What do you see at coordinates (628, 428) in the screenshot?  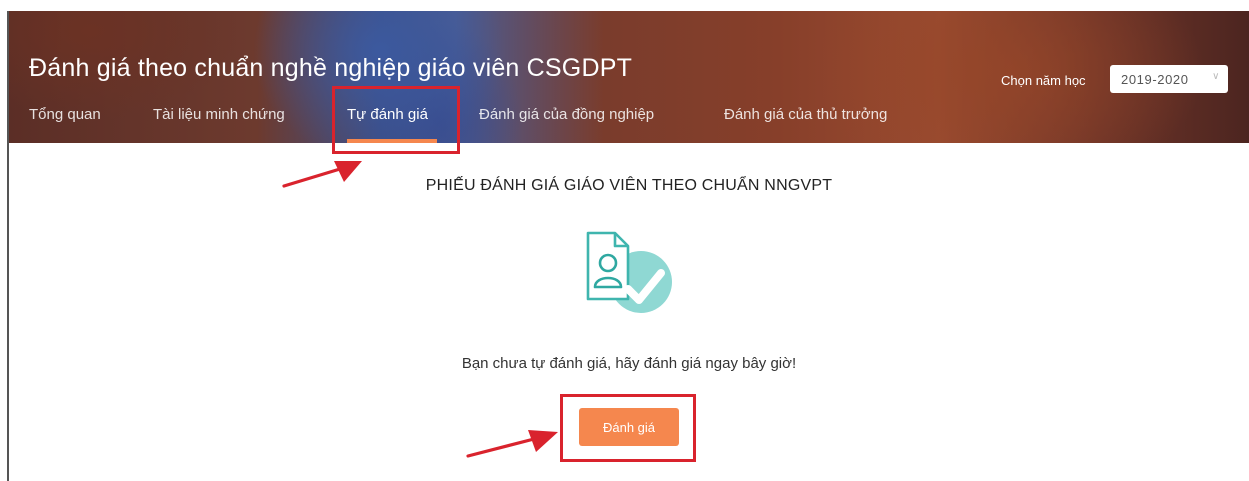 I see `annotation-box-button` at bounding box center [628, 428].